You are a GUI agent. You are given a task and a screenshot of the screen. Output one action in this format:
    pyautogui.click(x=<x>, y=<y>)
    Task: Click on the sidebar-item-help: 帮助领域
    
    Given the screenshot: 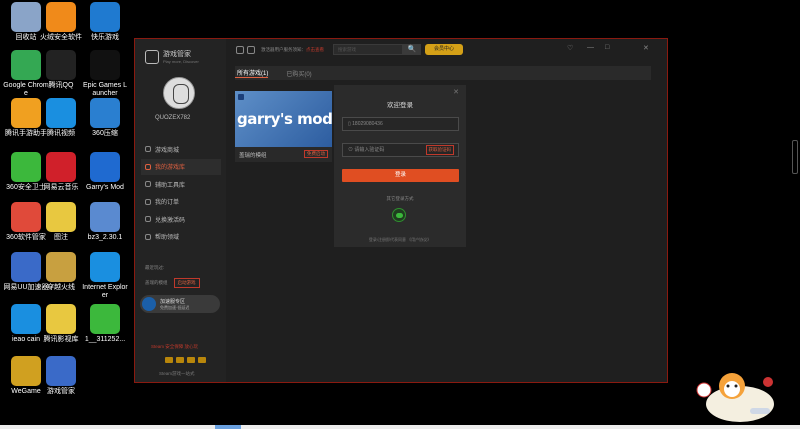 What is the action you would take?
    pyautogui.click(x=181, y=237)
    